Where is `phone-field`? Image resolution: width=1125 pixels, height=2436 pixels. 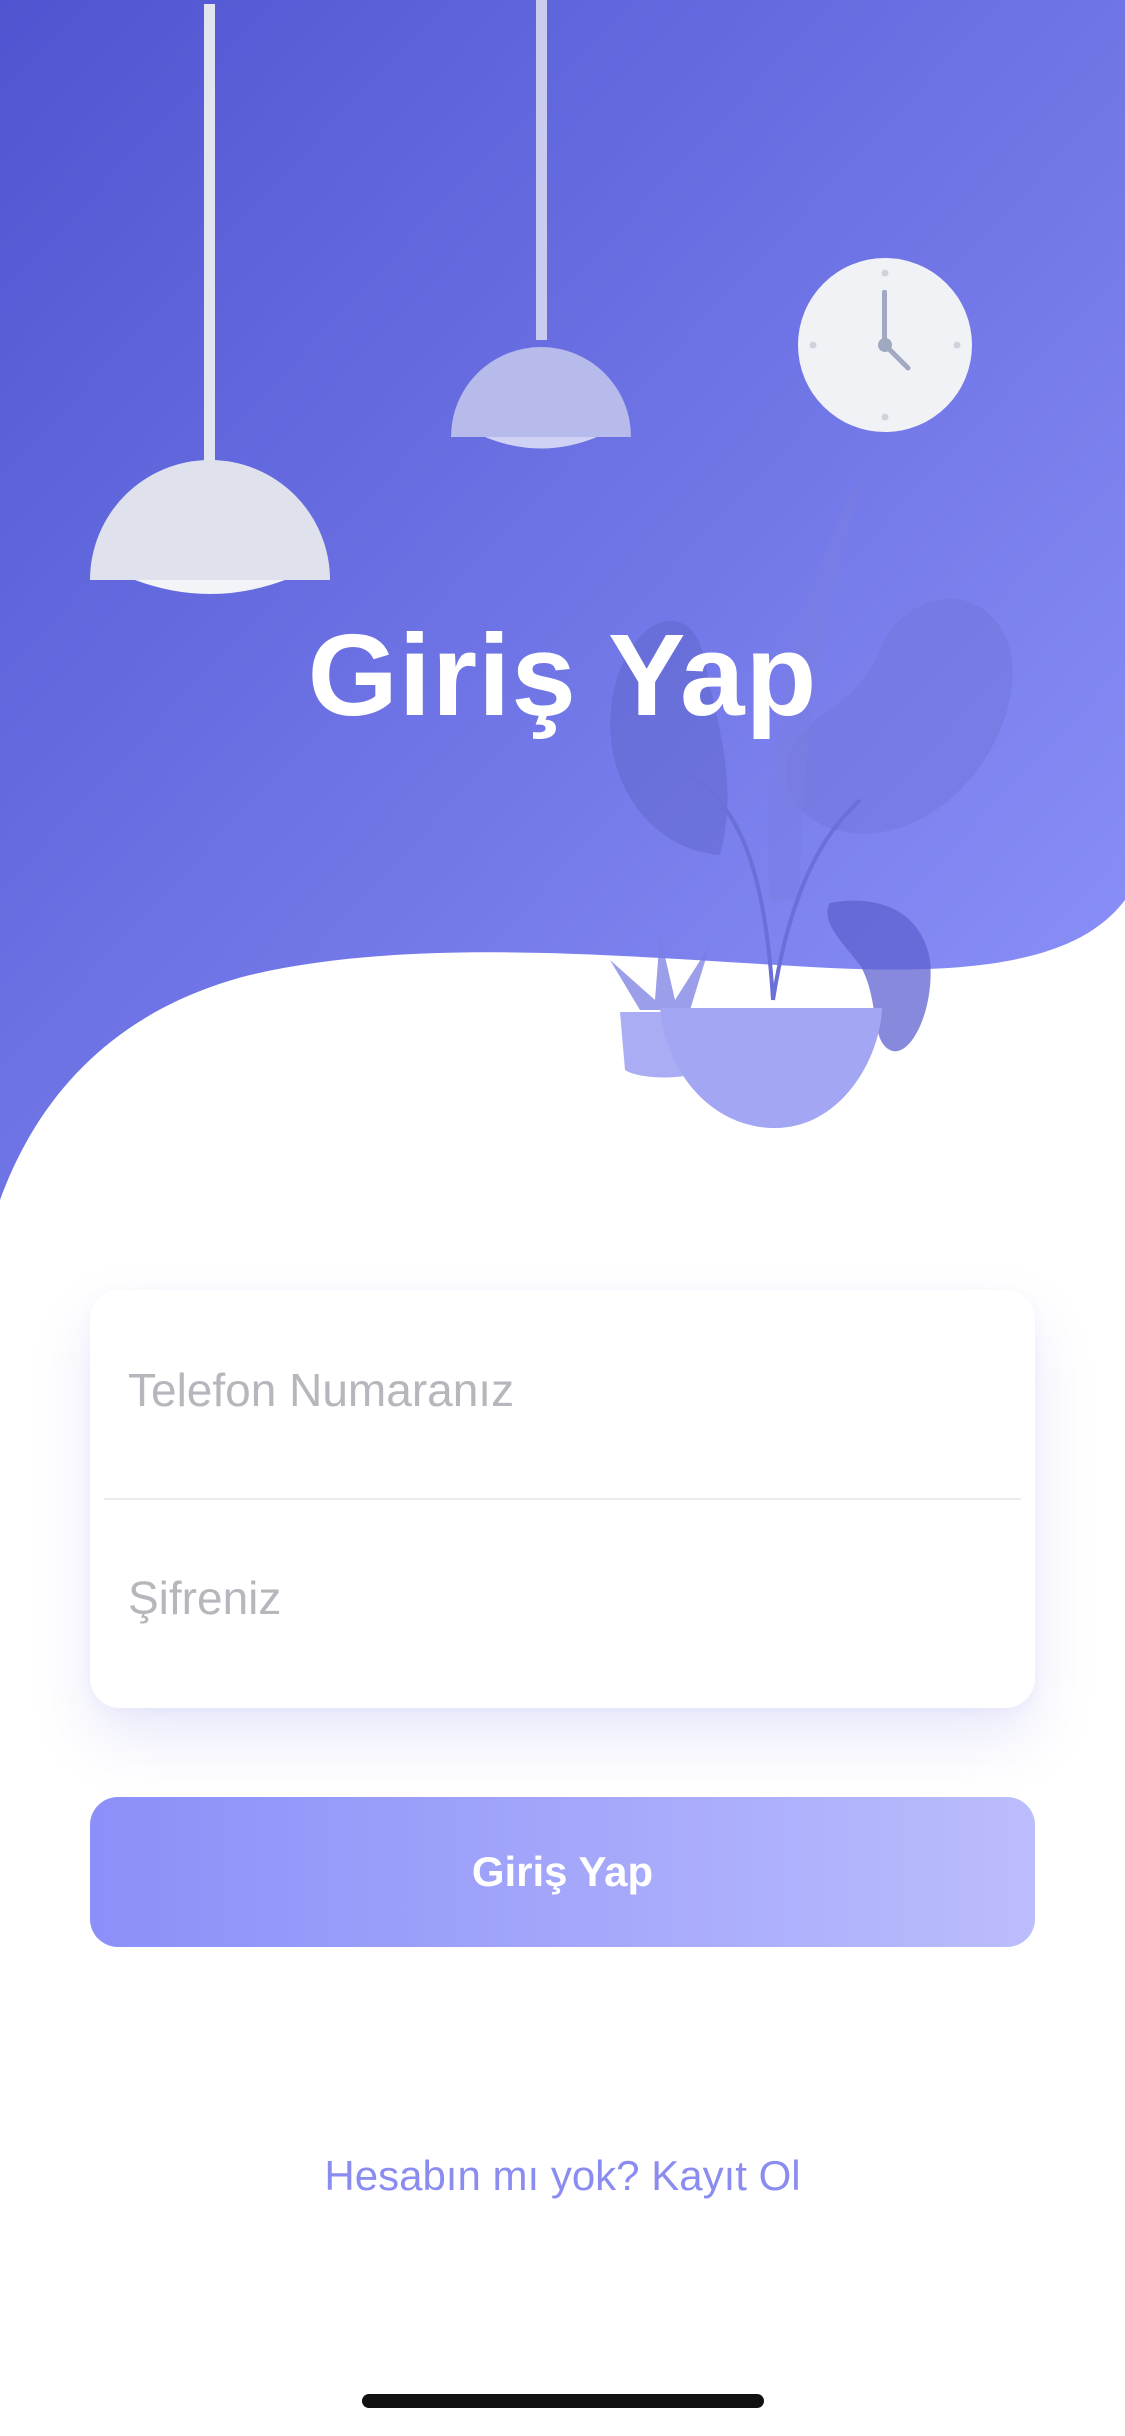 phone-field is located at coordinates (562, 1390).